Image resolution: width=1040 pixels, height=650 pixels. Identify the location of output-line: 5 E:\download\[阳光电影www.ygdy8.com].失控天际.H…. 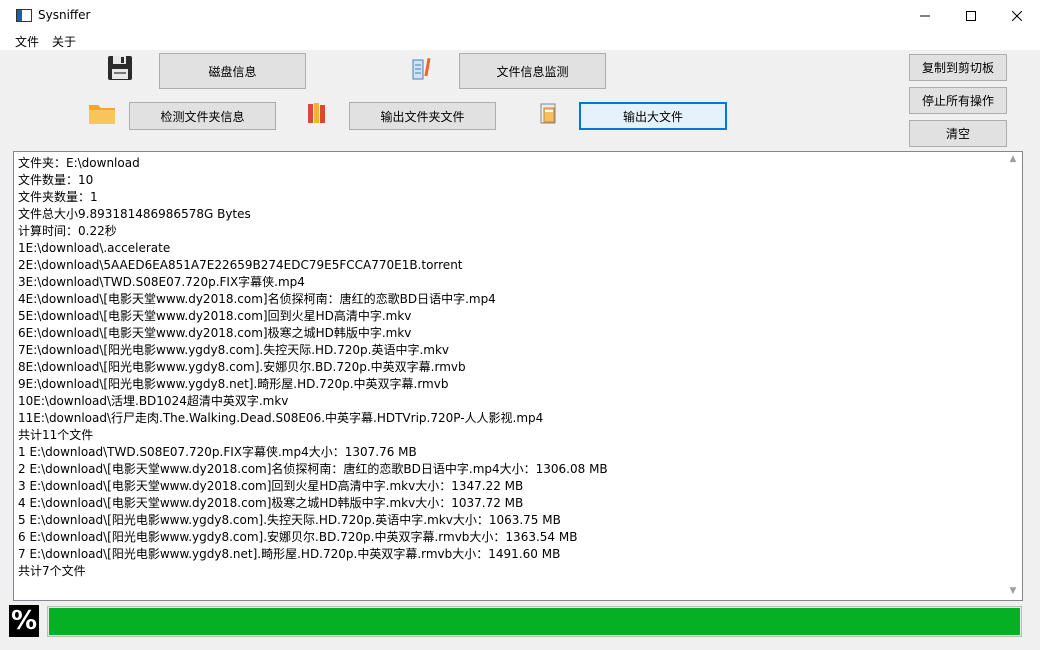
(289, 520).